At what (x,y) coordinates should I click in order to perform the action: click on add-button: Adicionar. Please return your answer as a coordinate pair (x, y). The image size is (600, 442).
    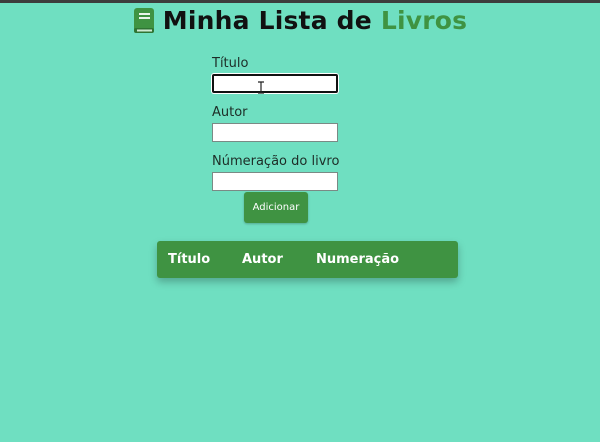
    Looking at the image, I should click on (276, 207).